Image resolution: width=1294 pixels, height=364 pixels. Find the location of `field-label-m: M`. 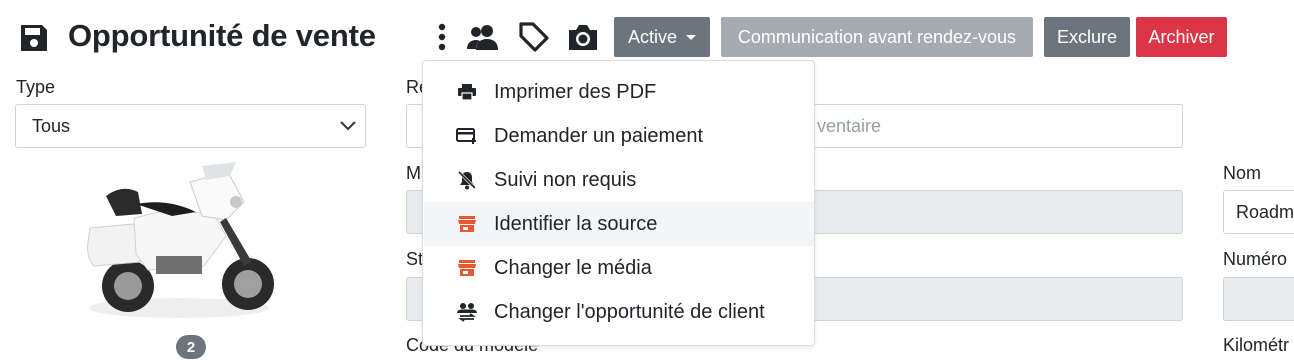

field-label-m: M is located at coordinates (413, 173).